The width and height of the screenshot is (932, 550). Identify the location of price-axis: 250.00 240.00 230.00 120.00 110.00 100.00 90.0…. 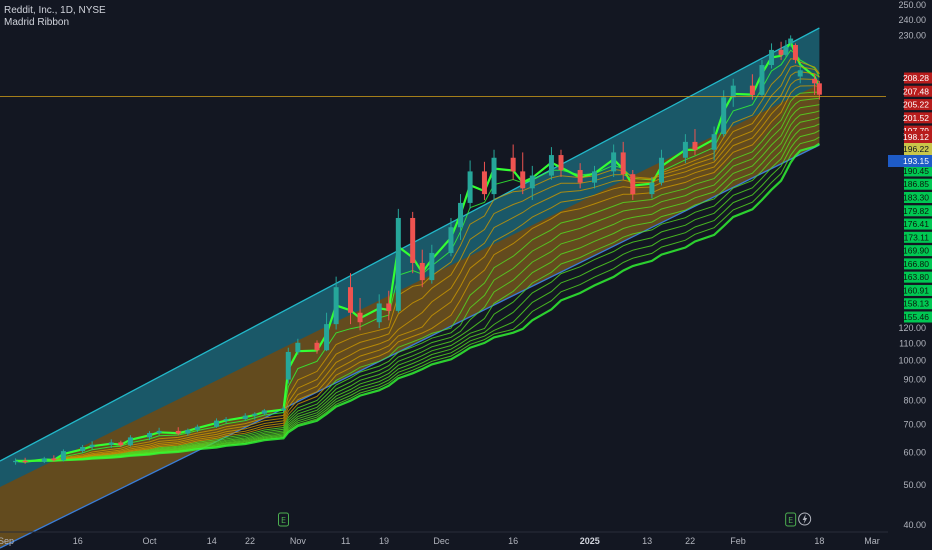
(909, 275).